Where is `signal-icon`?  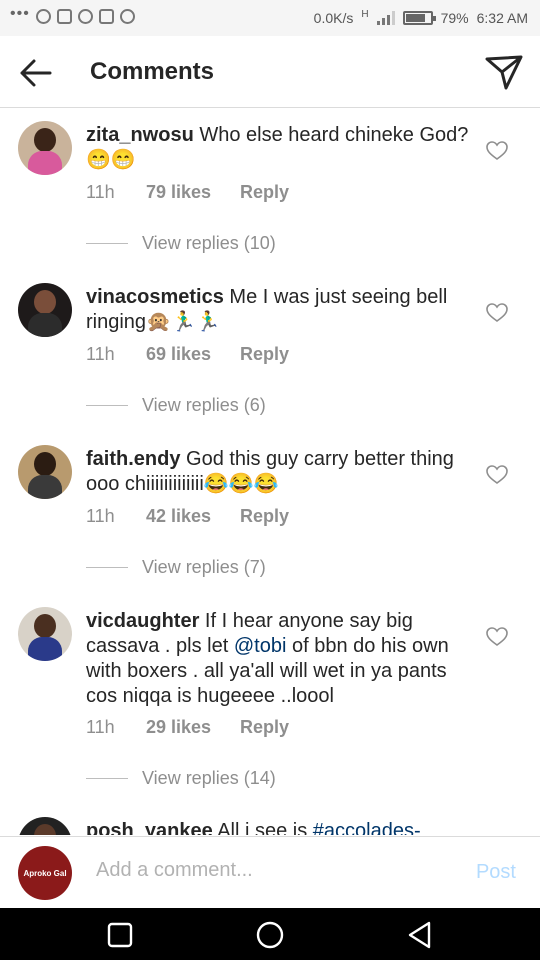
signal-icon is located at coordinates (385, 18).